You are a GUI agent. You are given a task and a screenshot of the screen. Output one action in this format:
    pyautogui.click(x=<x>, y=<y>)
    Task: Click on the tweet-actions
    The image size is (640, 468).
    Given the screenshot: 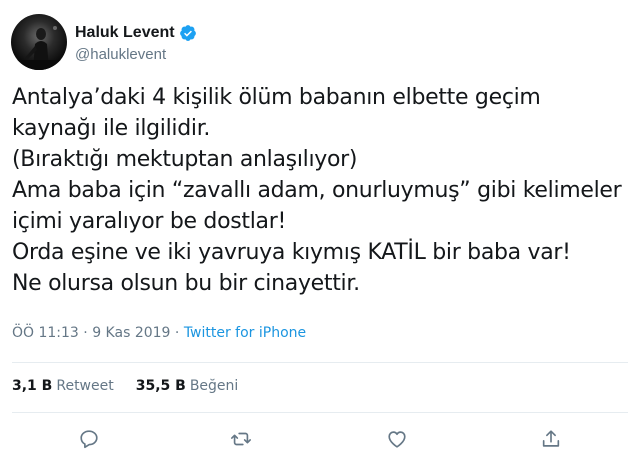 What is the action you would take?
    pyautogui.click(x=320, y=442)
    